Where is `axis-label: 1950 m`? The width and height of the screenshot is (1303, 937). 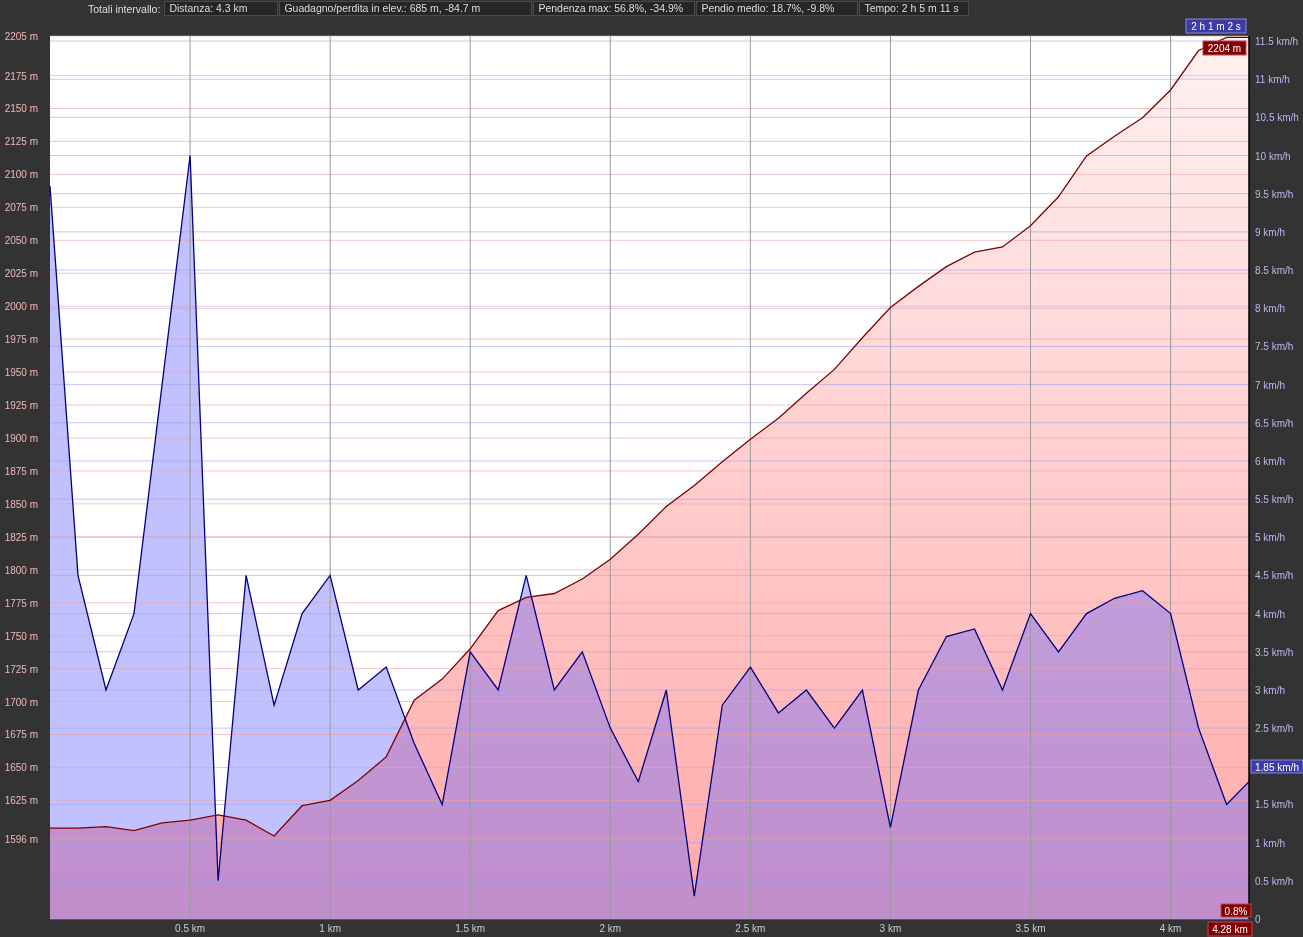
axis-label: 1950 m is located at coordinates (21, 373).